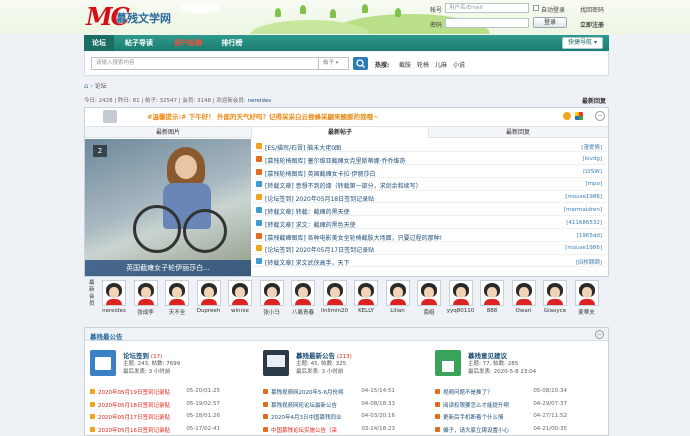 The height and width of the screenshot is (436, 690). Describe the element at coordinates (487, 23) in the screenshot. I see `password-input` at that location.